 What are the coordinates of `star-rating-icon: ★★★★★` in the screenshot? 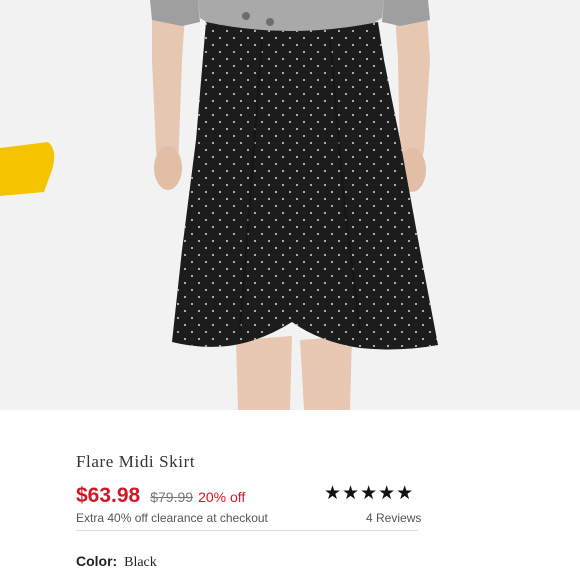 It's located at (369, 493).